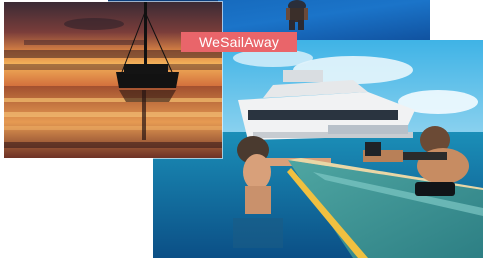 This screenshot has height=258, width=483. Describe the element at coordinates (239, 42) in the screenshot. I see `brand-badge: WeSailAway` at that location.